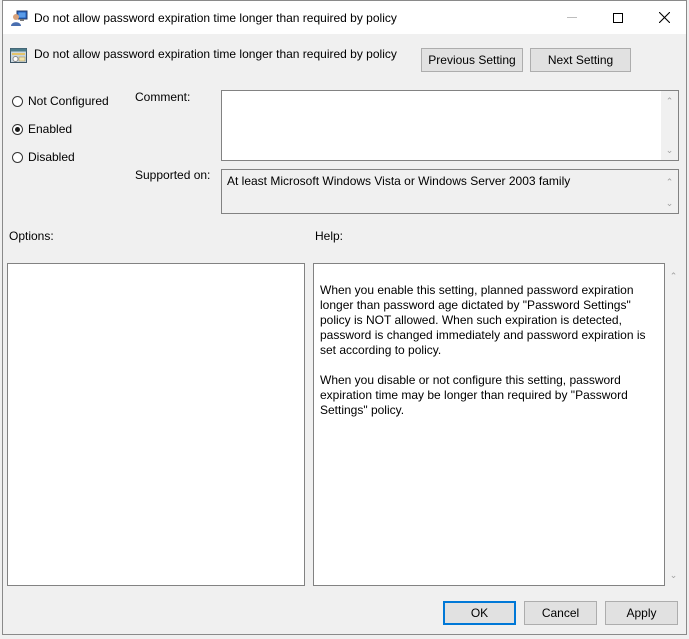  I want to click on maximize-button, so click(618, 17).